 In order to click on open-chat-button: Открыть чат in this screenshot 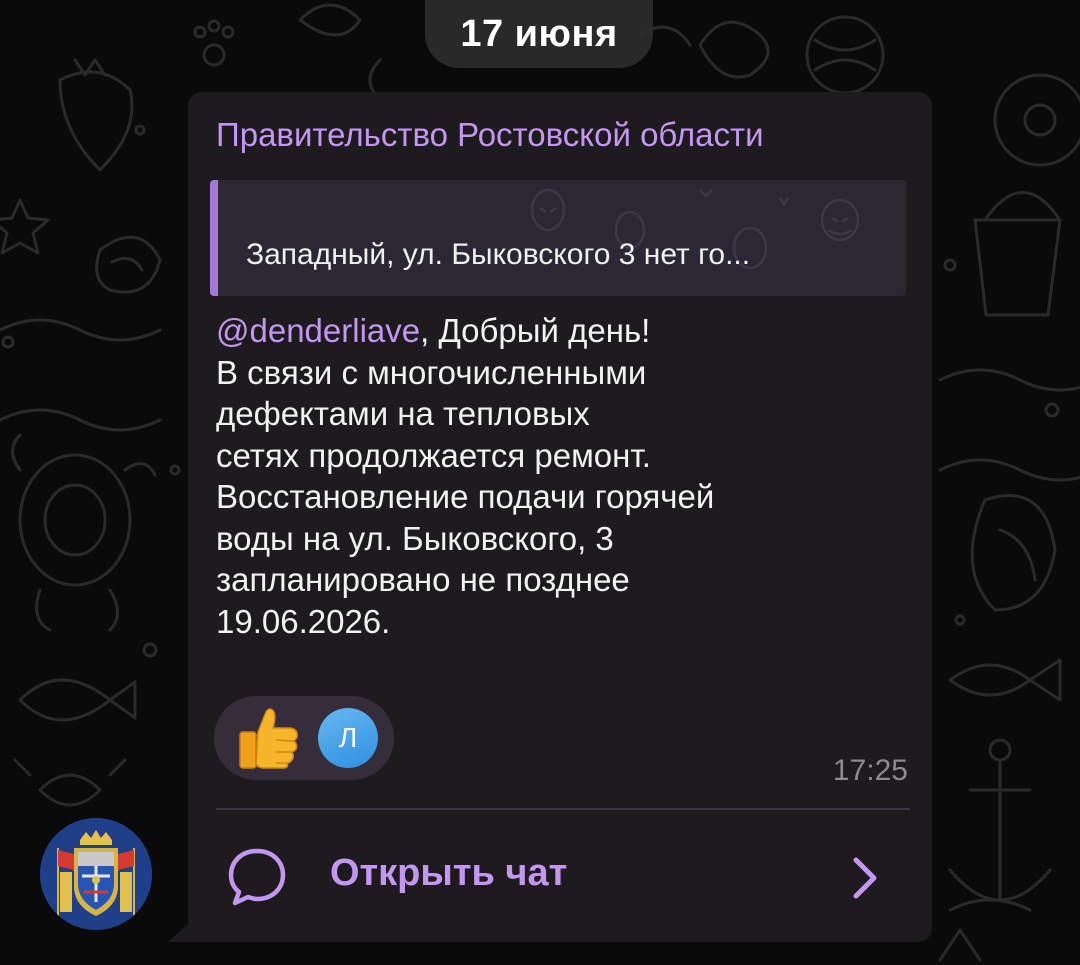, I will do `click(560, 877)`.